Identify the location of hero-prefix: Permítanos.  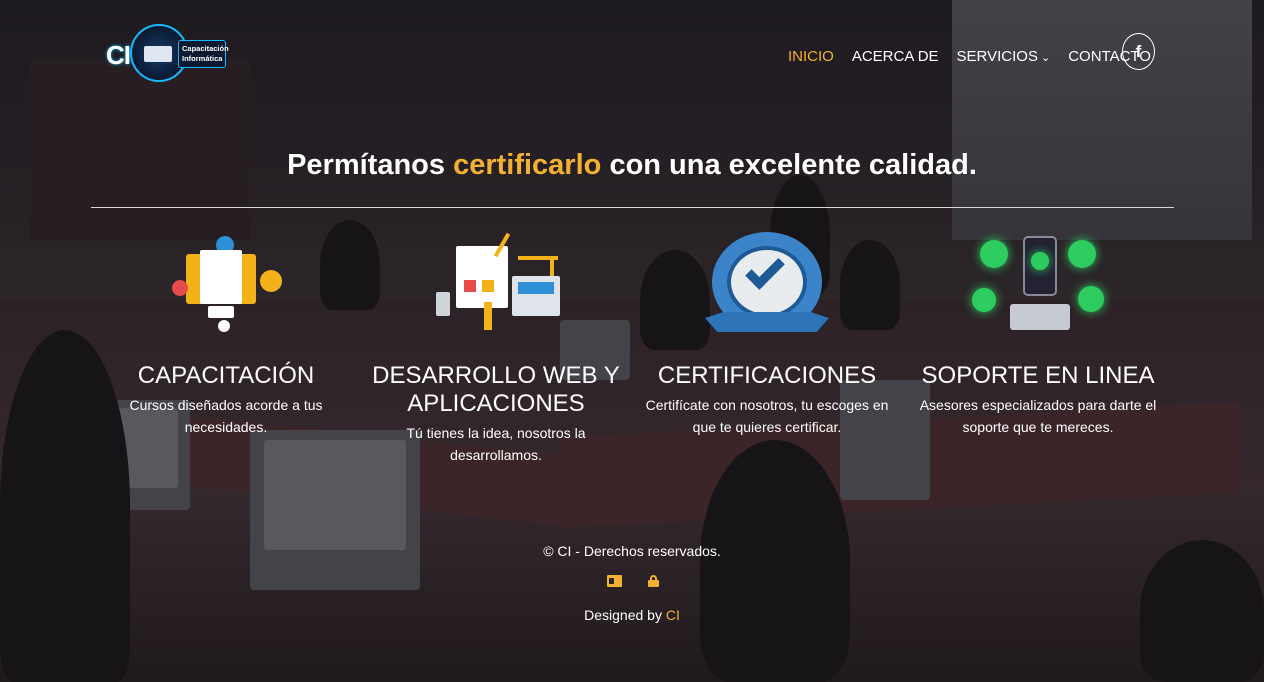
(366, 165).